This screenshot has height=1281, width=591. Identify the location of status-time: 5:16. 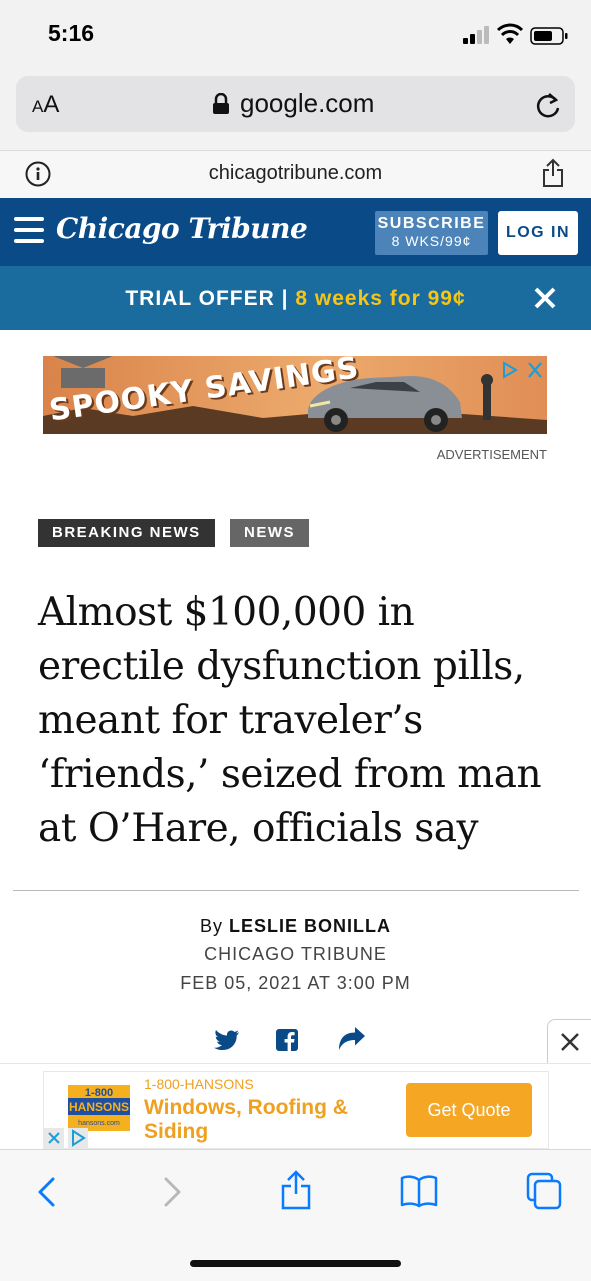
(71, 33).